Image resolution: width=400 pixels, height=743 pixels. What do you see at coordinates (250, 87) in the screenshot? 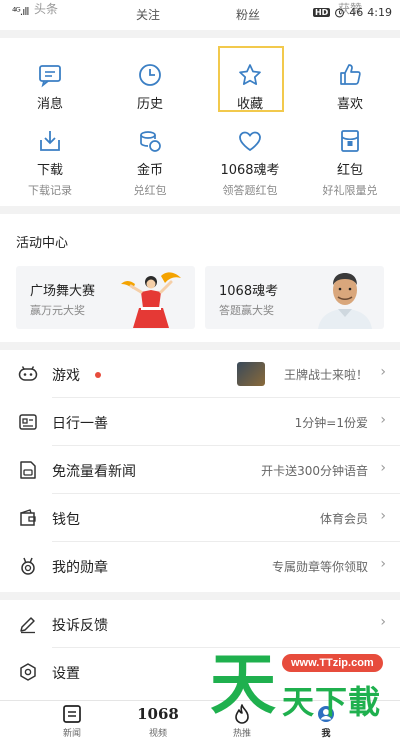
I see `grid-item-favorites: 收藏` at bounding box center [250, 87].